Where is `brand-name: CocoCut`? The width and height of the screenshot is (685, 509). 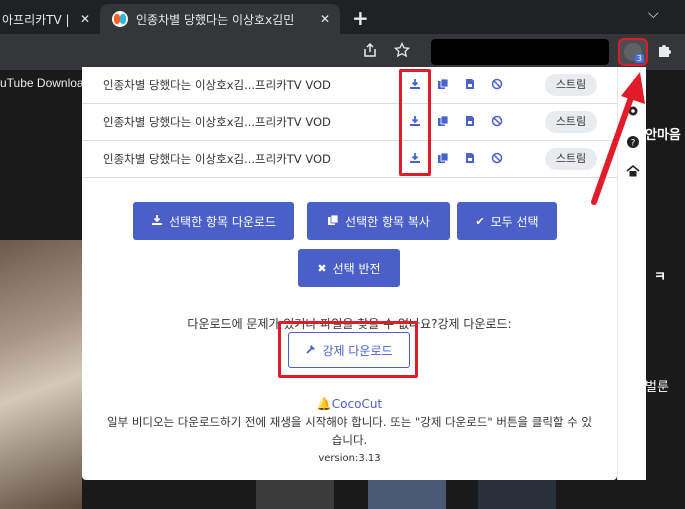 brand-name: CocoCut is located at coordinates (357, 404).